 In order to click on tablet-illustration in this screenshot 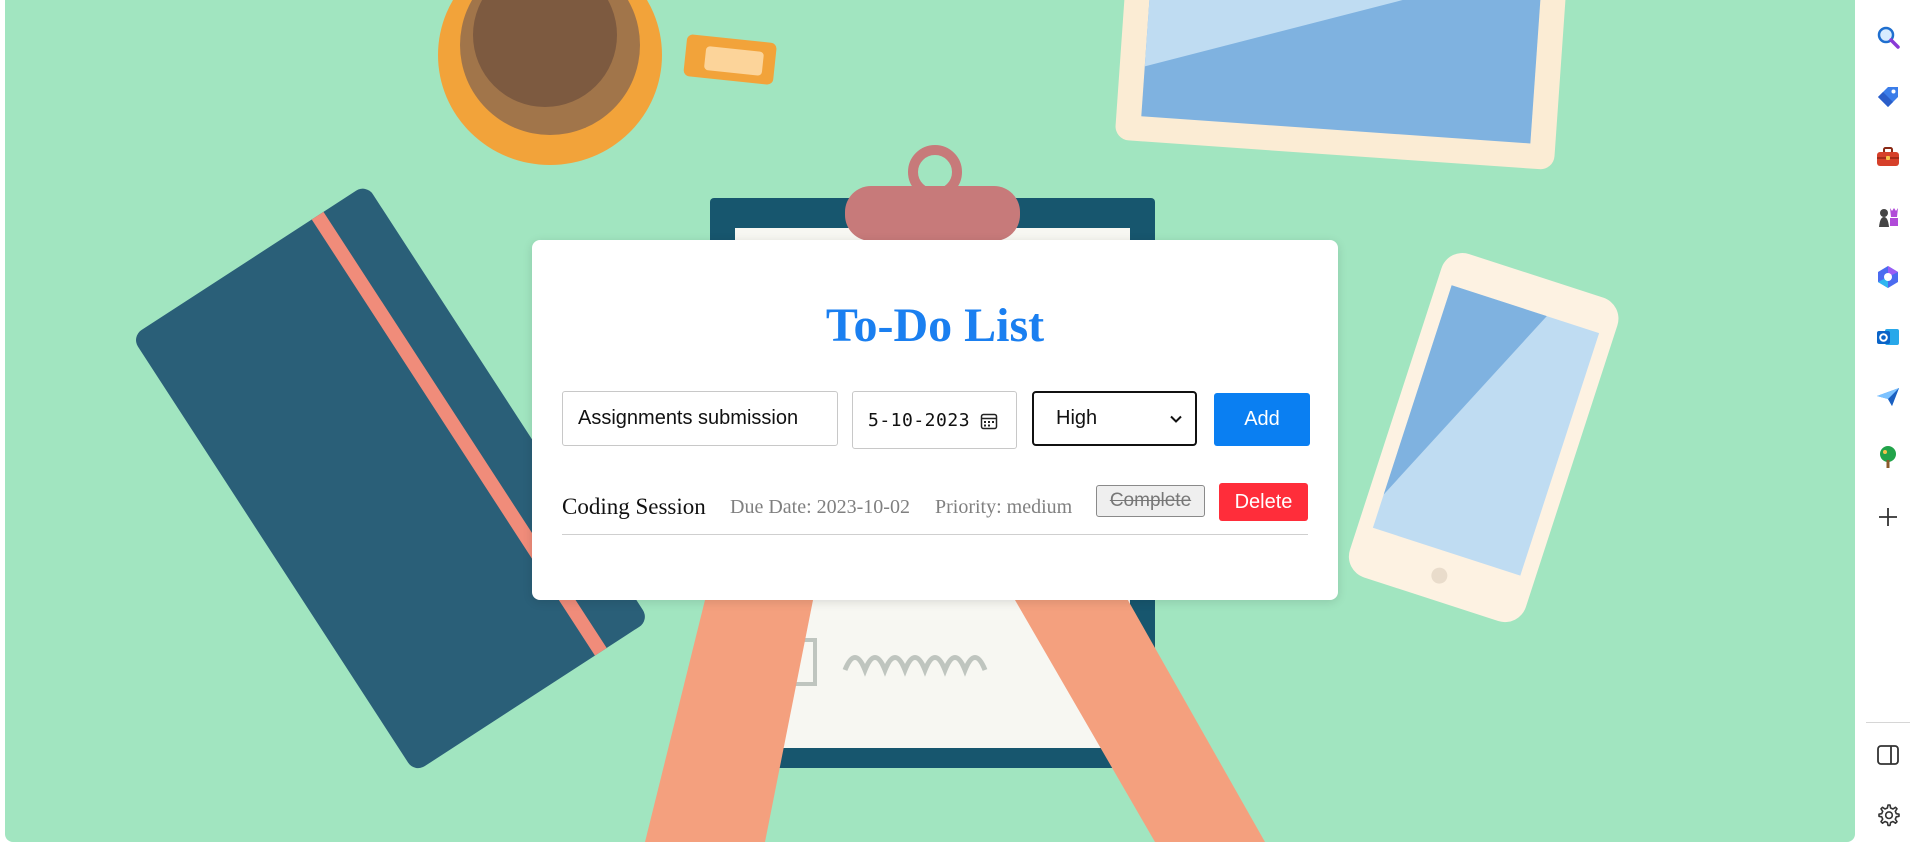, I will do `click(1341, 85)`.